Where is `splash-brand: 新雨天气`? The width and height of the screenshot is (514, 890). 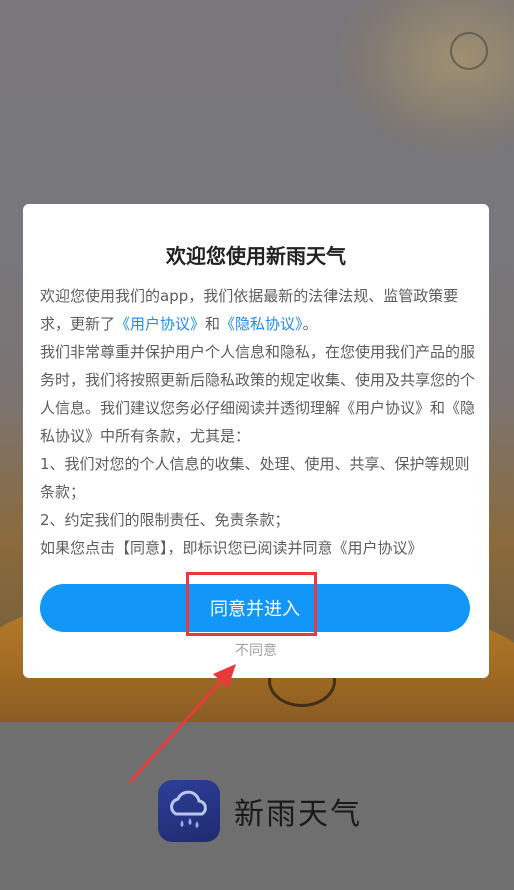 splash-brand: 新雨天气 is located at coordinates (260, 811).